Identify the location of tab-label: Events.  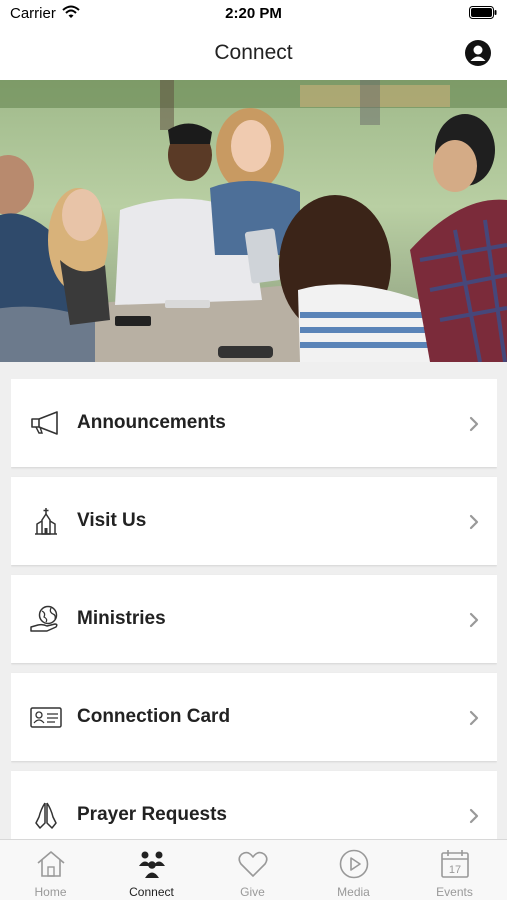
(454, 892).